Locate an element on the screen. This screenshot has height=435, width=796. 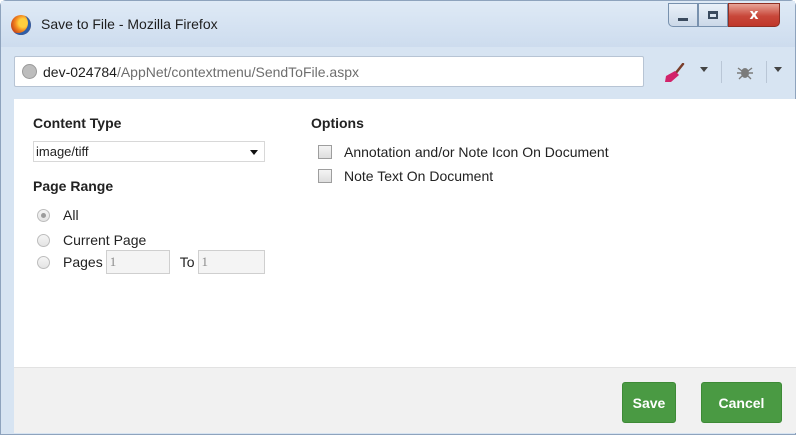
radio-row-all: All is located at coordinates (58, 215).